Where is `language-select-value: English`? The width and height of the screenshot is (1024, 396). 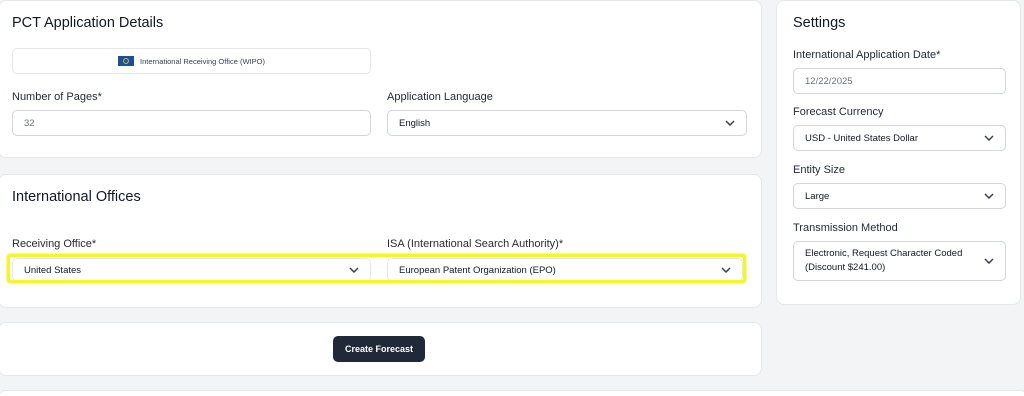
language-select-value: English is located at coordinates (415, 123).